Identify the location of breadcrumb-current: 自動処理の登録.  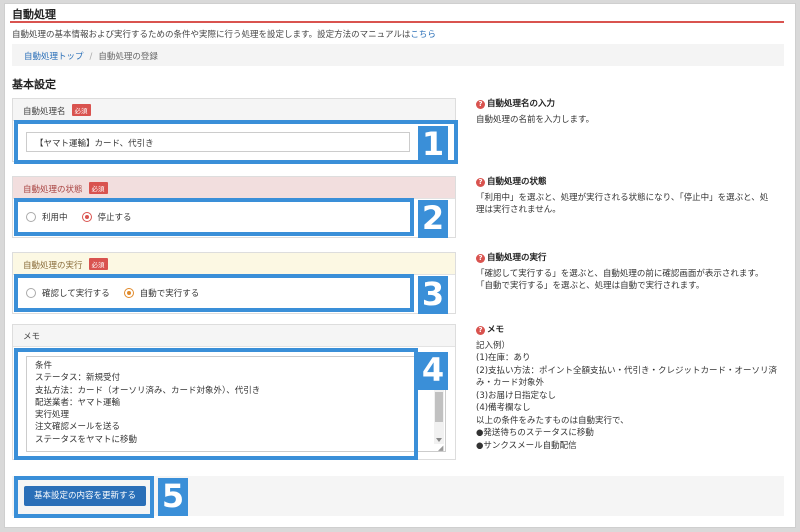
(128, 57).